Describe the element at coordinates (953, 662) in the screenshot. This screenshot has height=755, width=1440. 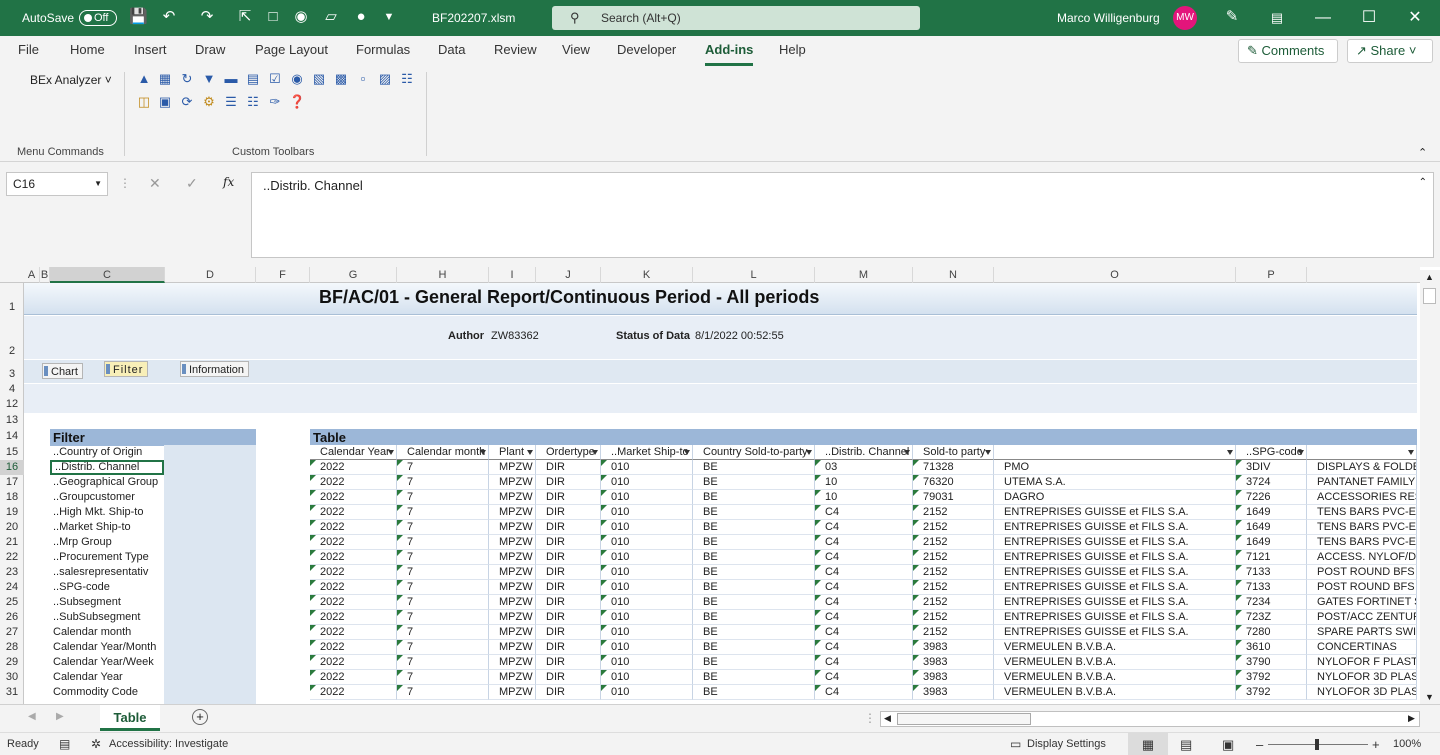
I see `table-cell: 3983` at that location.